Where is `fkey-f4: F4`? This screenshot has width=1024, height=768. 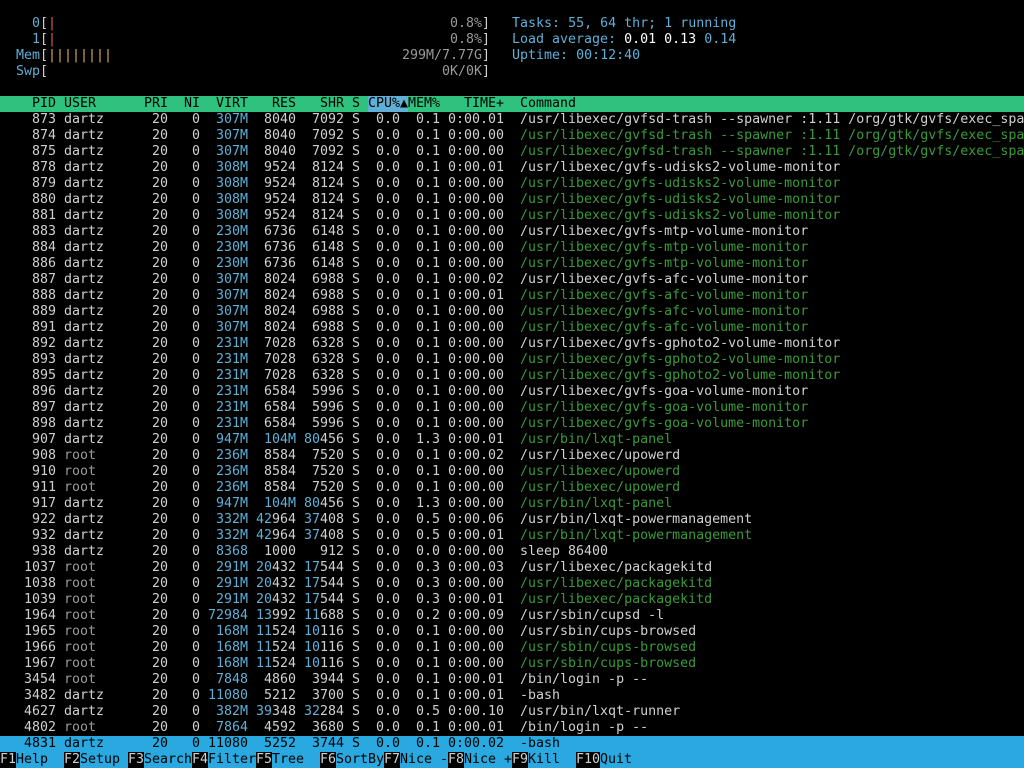
fkey-f4: F4 is located at coordinates (200, 760).